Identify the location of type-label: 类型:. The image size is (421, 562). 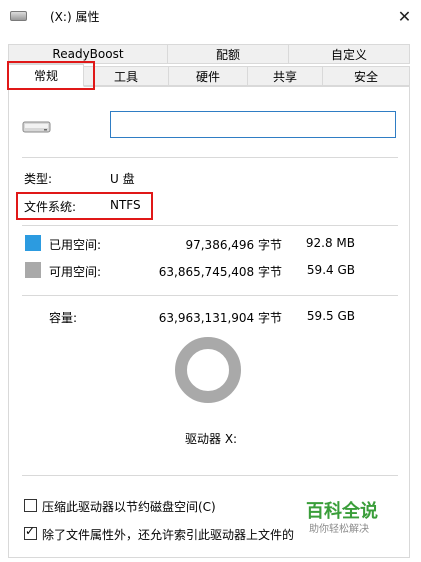
(38, 179).